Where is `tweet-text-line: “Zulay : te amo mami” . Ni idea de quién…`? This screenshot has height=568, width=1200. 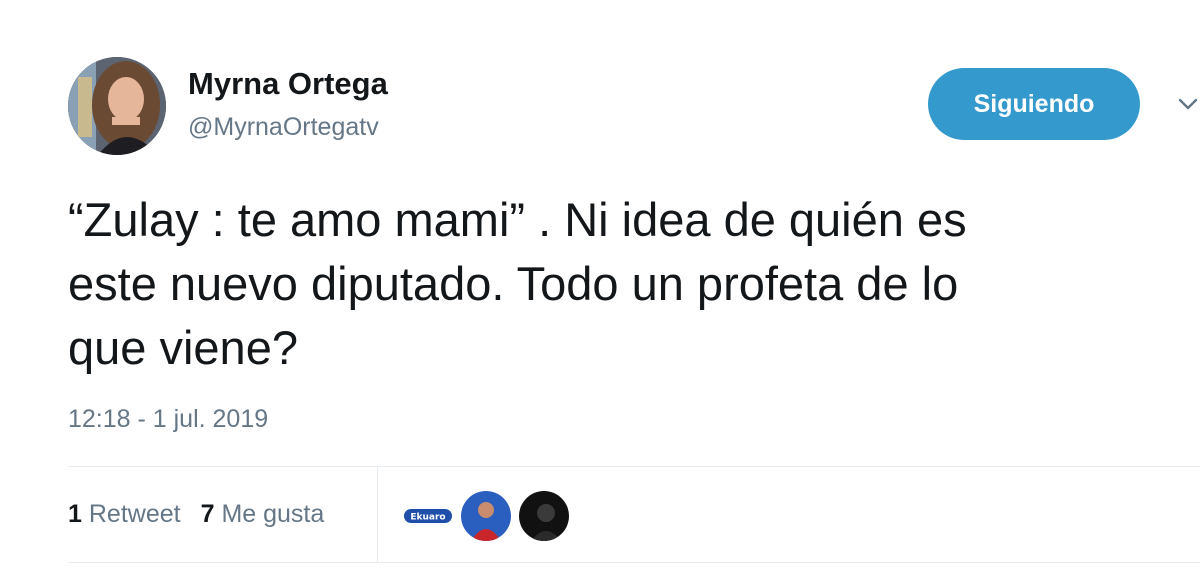 tweet-text-line: “Zulay : te amo mami” . Ni idea de quién… is located at coordinates (517, 219).